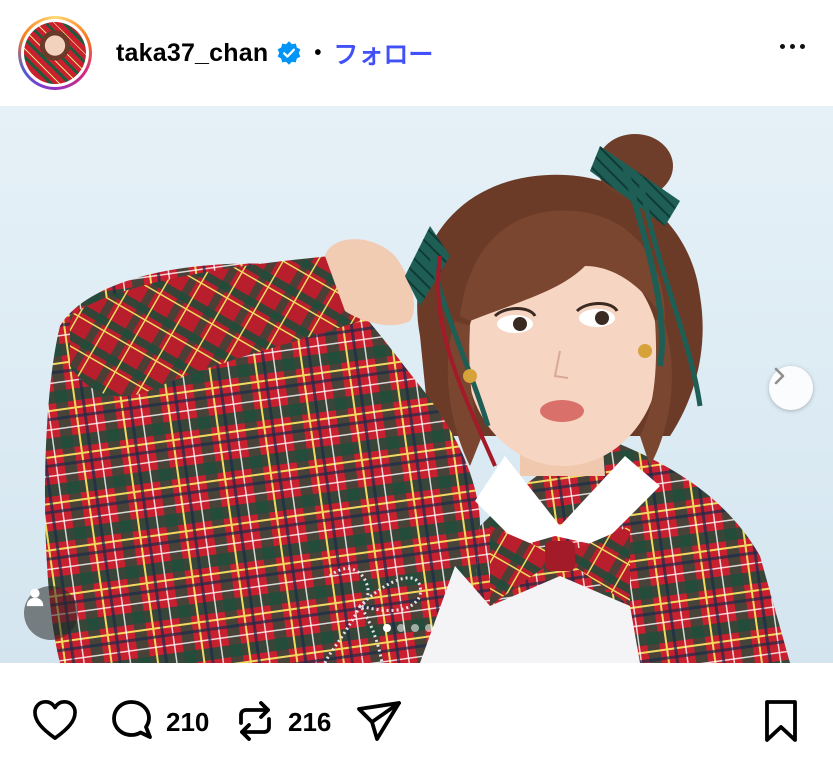 The width and height of the screenshot is (833, 764). I want to click on heart-icon, so click(55, 720).